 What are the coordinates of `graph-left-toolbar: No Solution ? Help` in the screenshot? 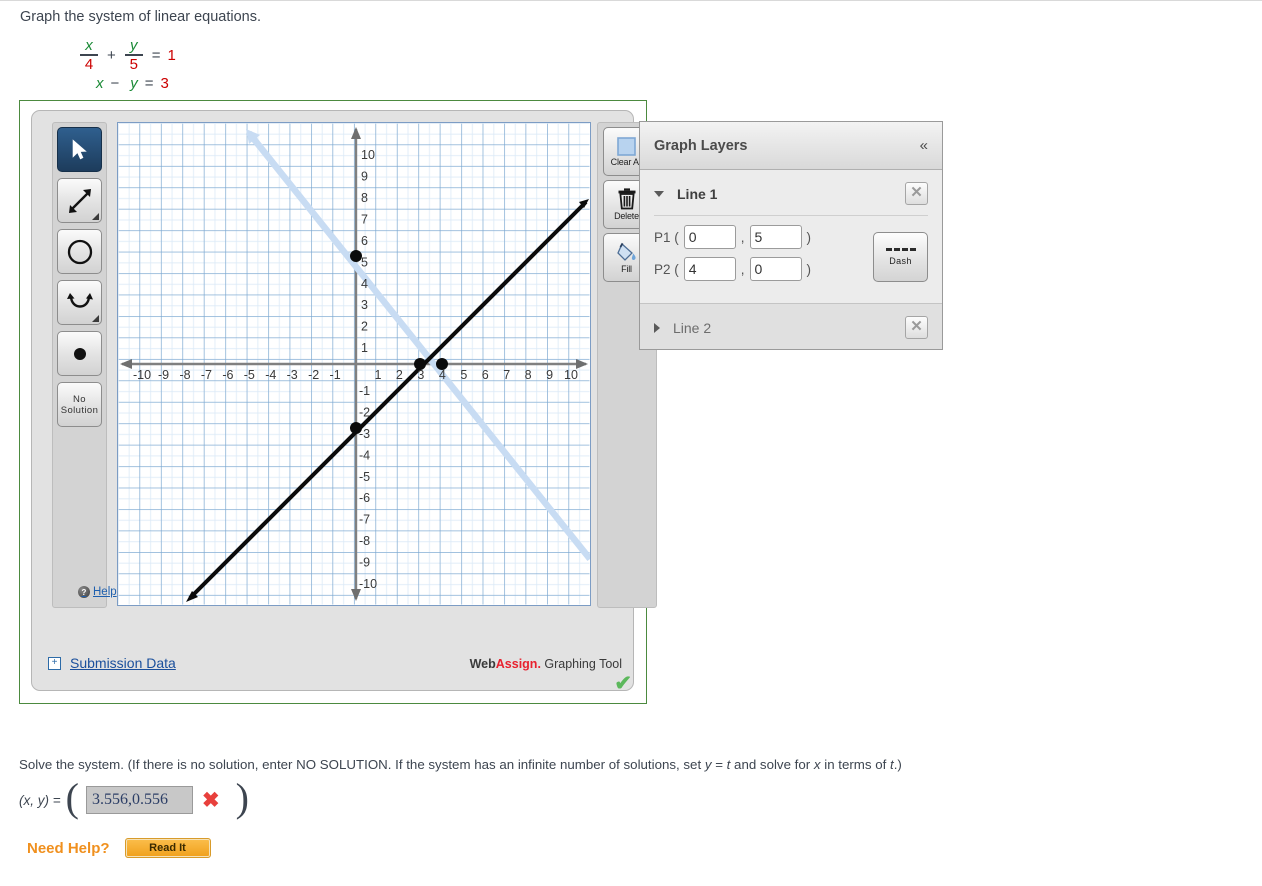 It's located at (84, 365).